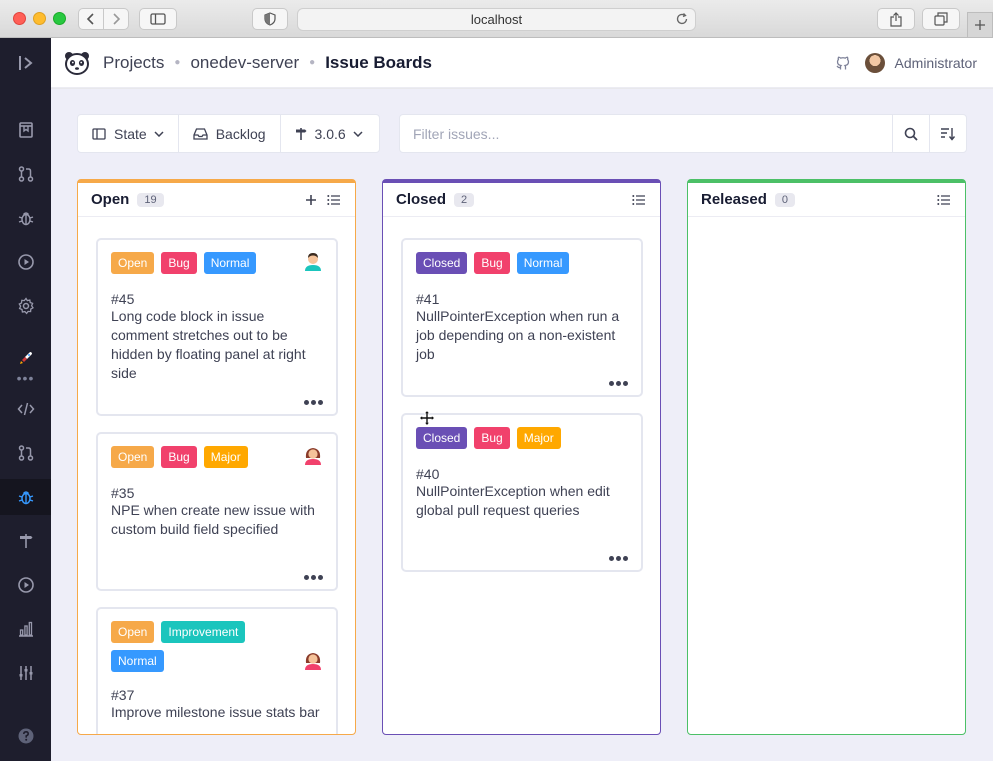 This screenshot has width=993, height=761. What do you see at coordinates (203, 632) in the screenshot?
I see `type-badge: Improvement` at bounding box center [203, 632].